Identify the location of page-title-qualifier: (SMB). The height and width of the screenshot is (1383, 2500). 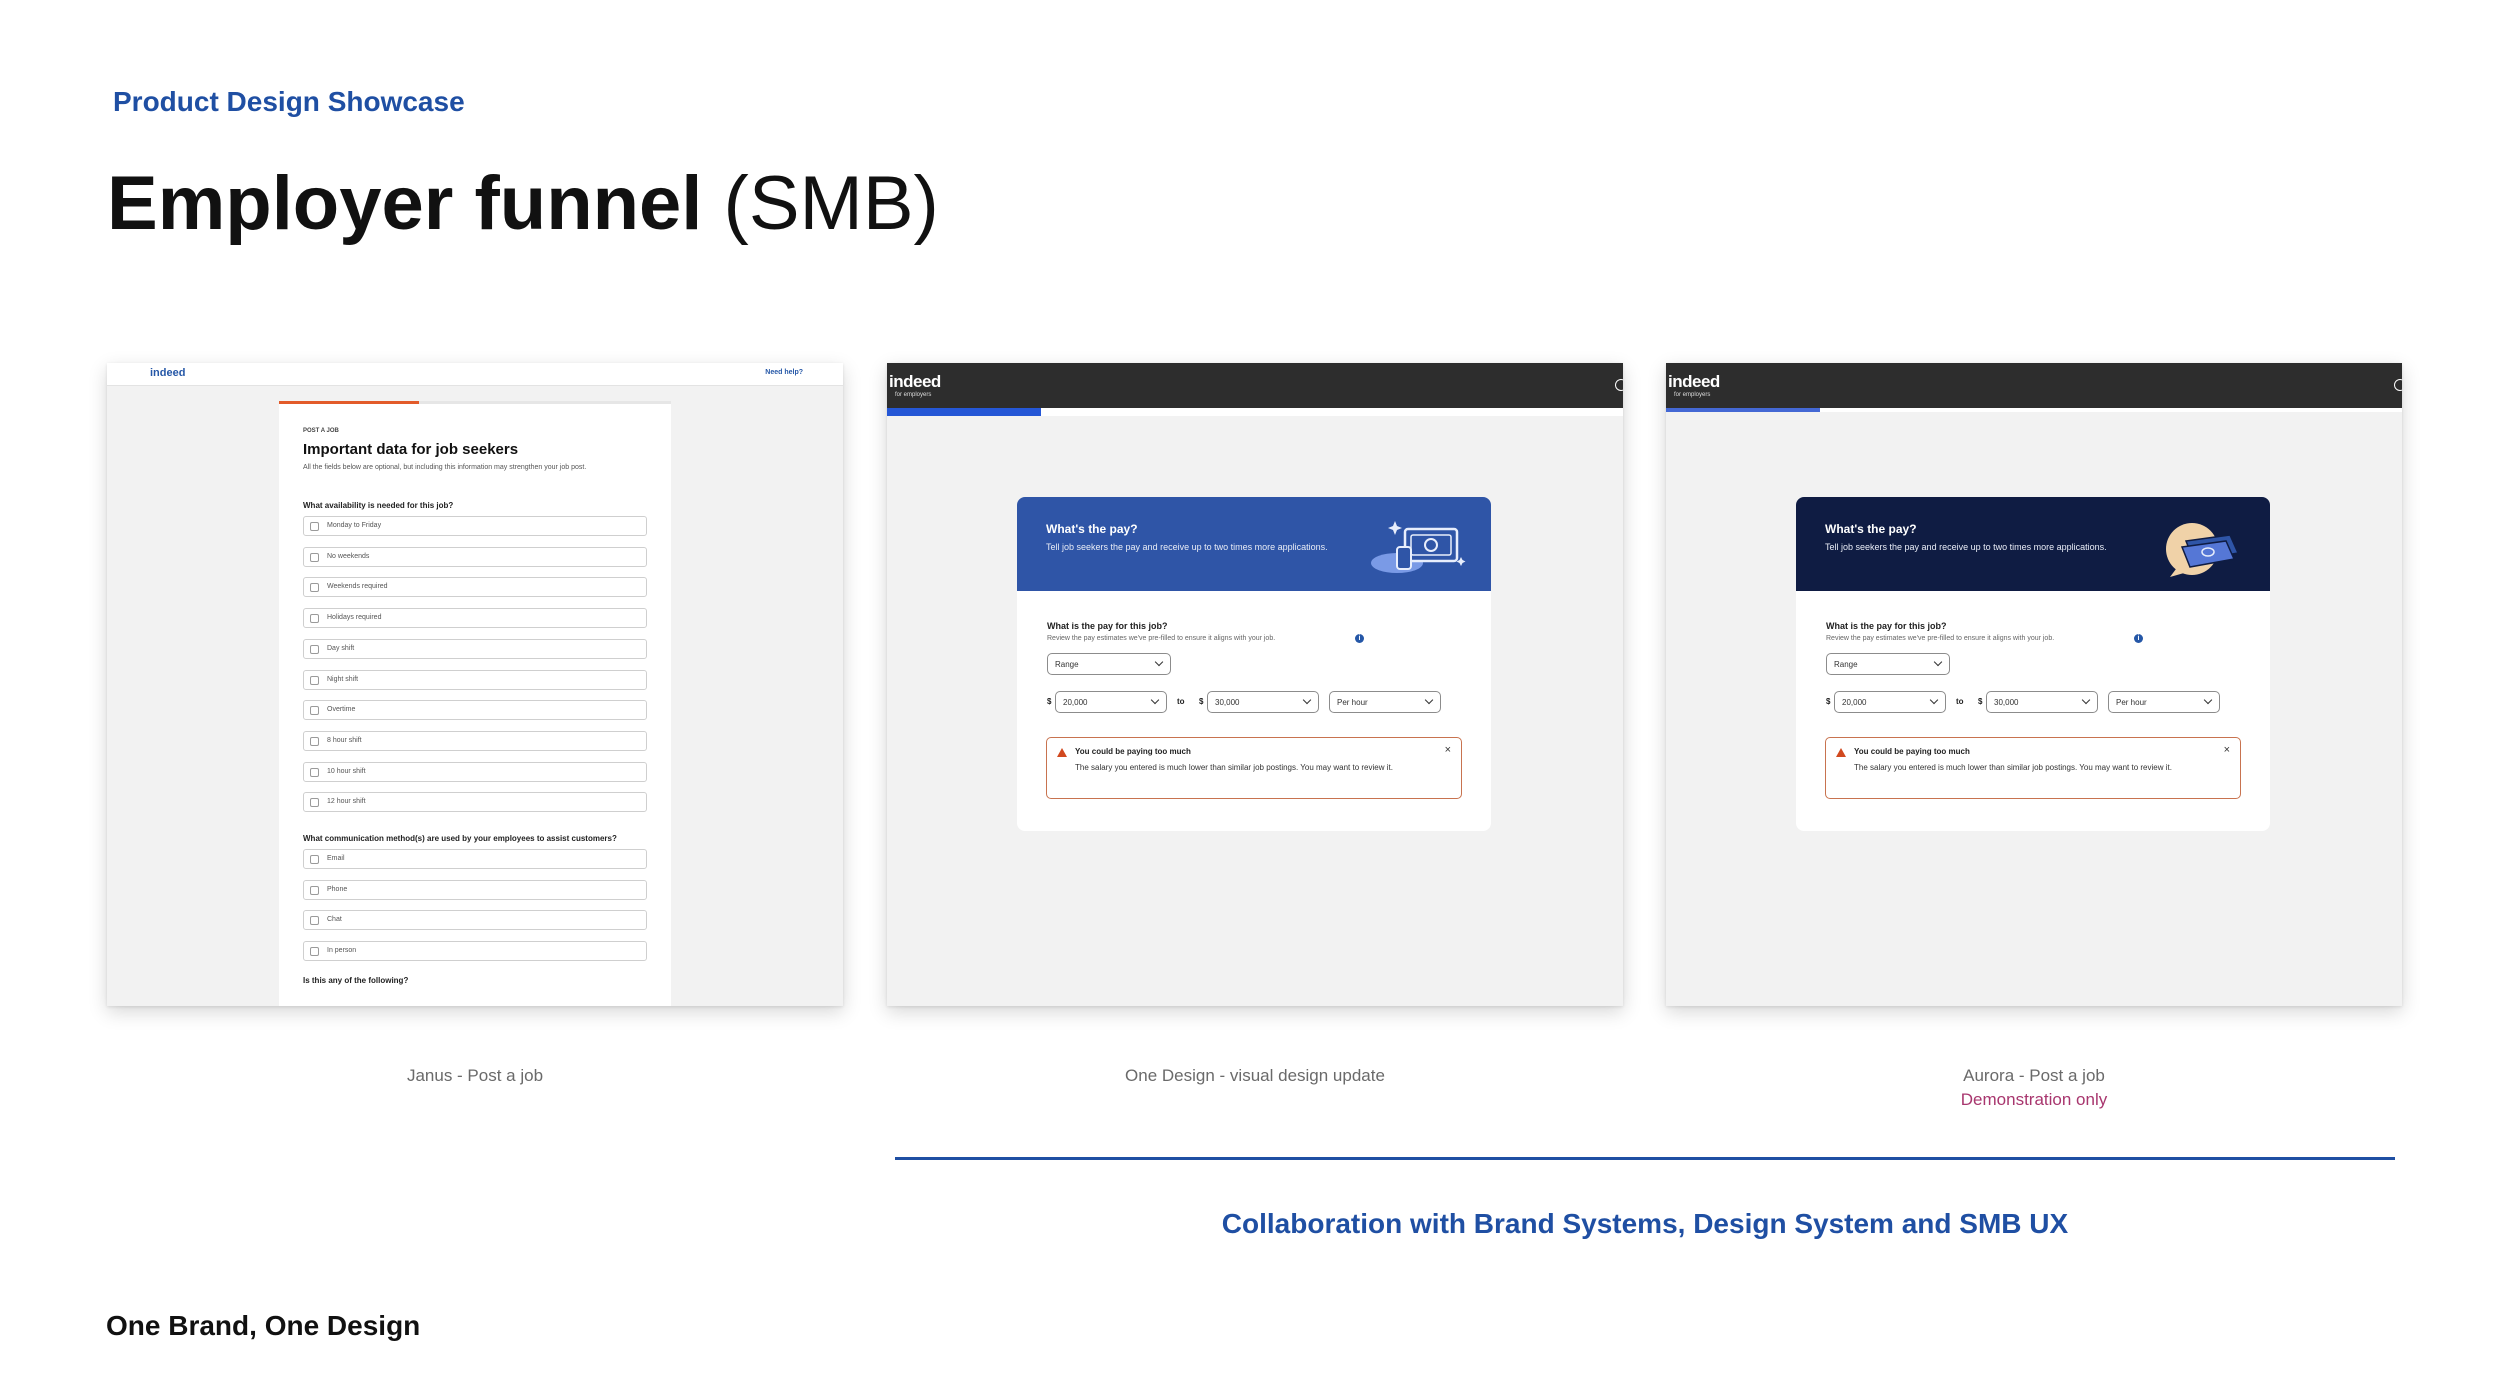
(831, 203).